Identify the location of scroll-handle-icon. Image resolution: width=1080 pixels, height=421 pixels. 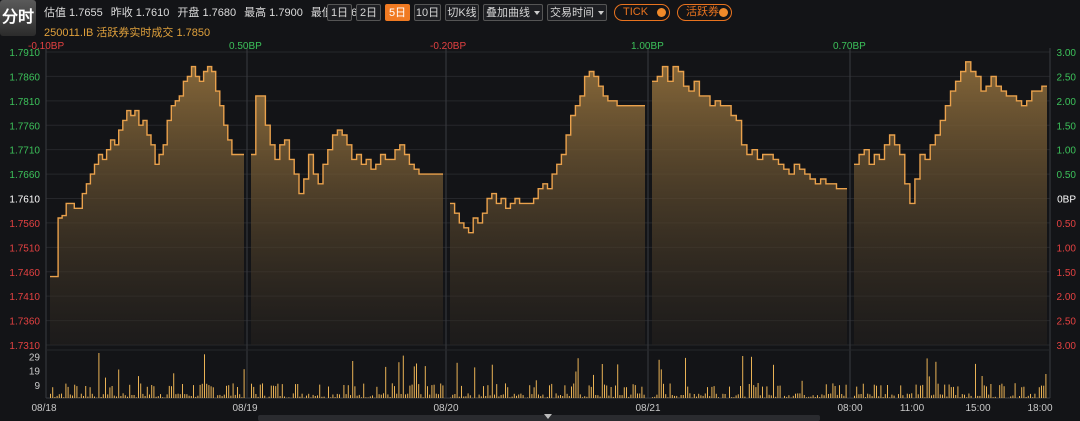
(548, 416).